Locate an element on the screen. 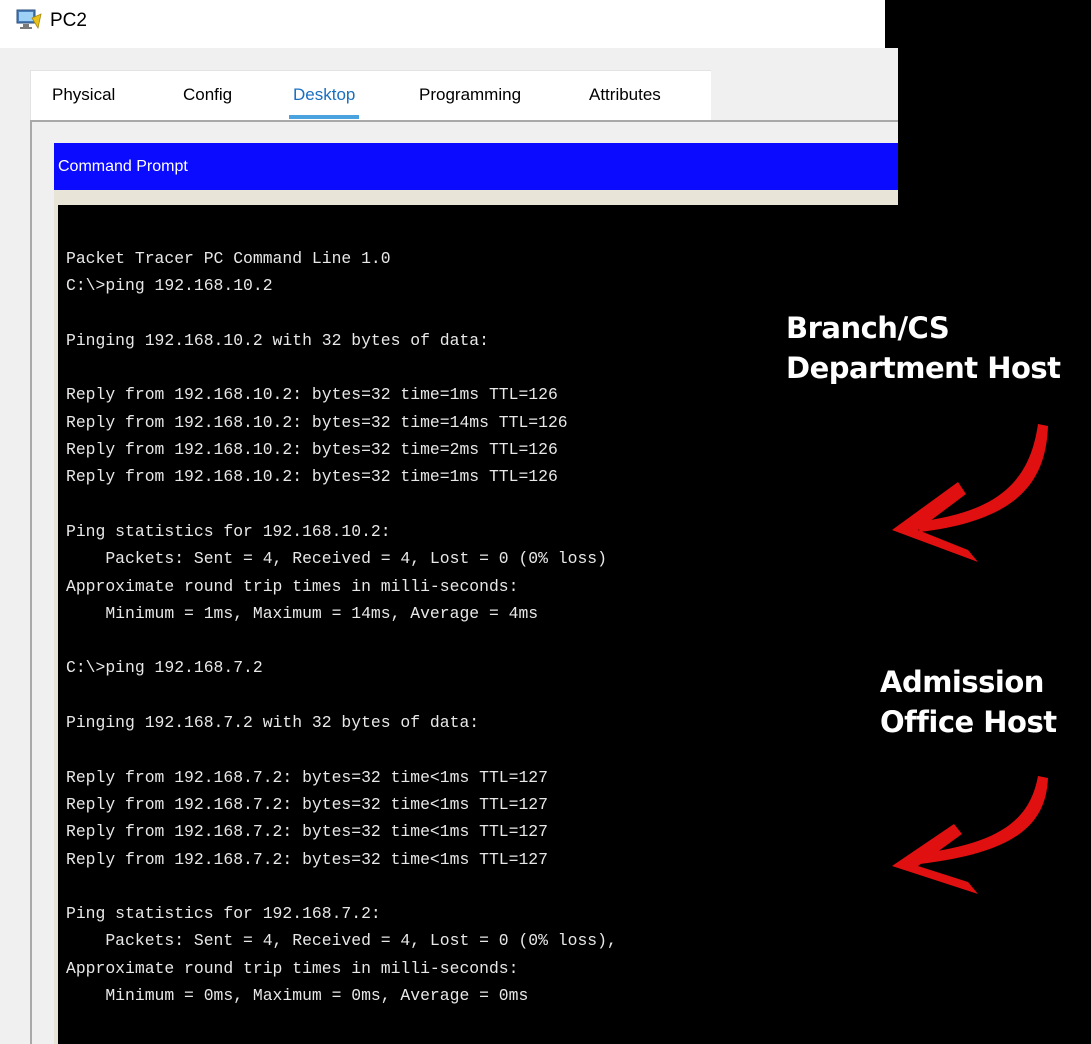  tab-programming: Programming is located at coordinates (470, 95).